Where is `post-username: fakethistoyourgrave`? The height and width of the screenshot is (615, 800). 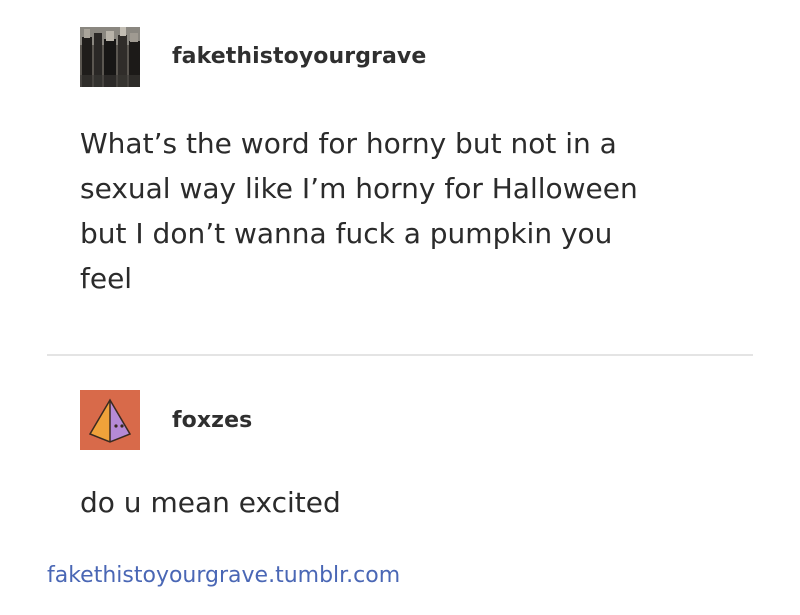 post-username: fakethistoyourgrave is located at coordinates (299, 56).